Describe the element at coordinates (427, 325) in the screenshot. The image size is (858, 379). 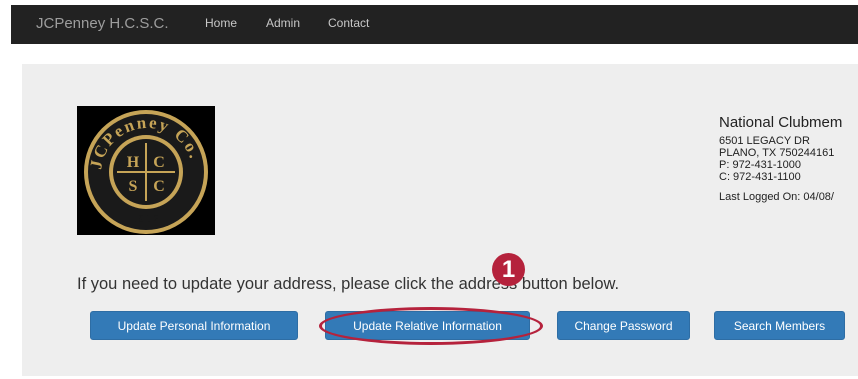
I see `update-relative-info-button: Update Relative Information` at that location.